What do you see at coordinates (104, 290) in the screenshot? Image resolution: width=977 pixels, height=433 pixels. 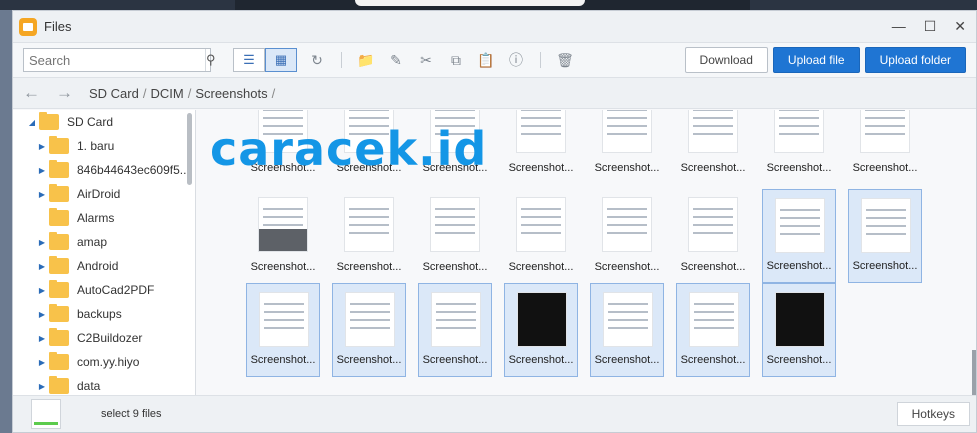 I see `tree-item: ▶ AutoCad2PDF` at bounding box center [104, 290].